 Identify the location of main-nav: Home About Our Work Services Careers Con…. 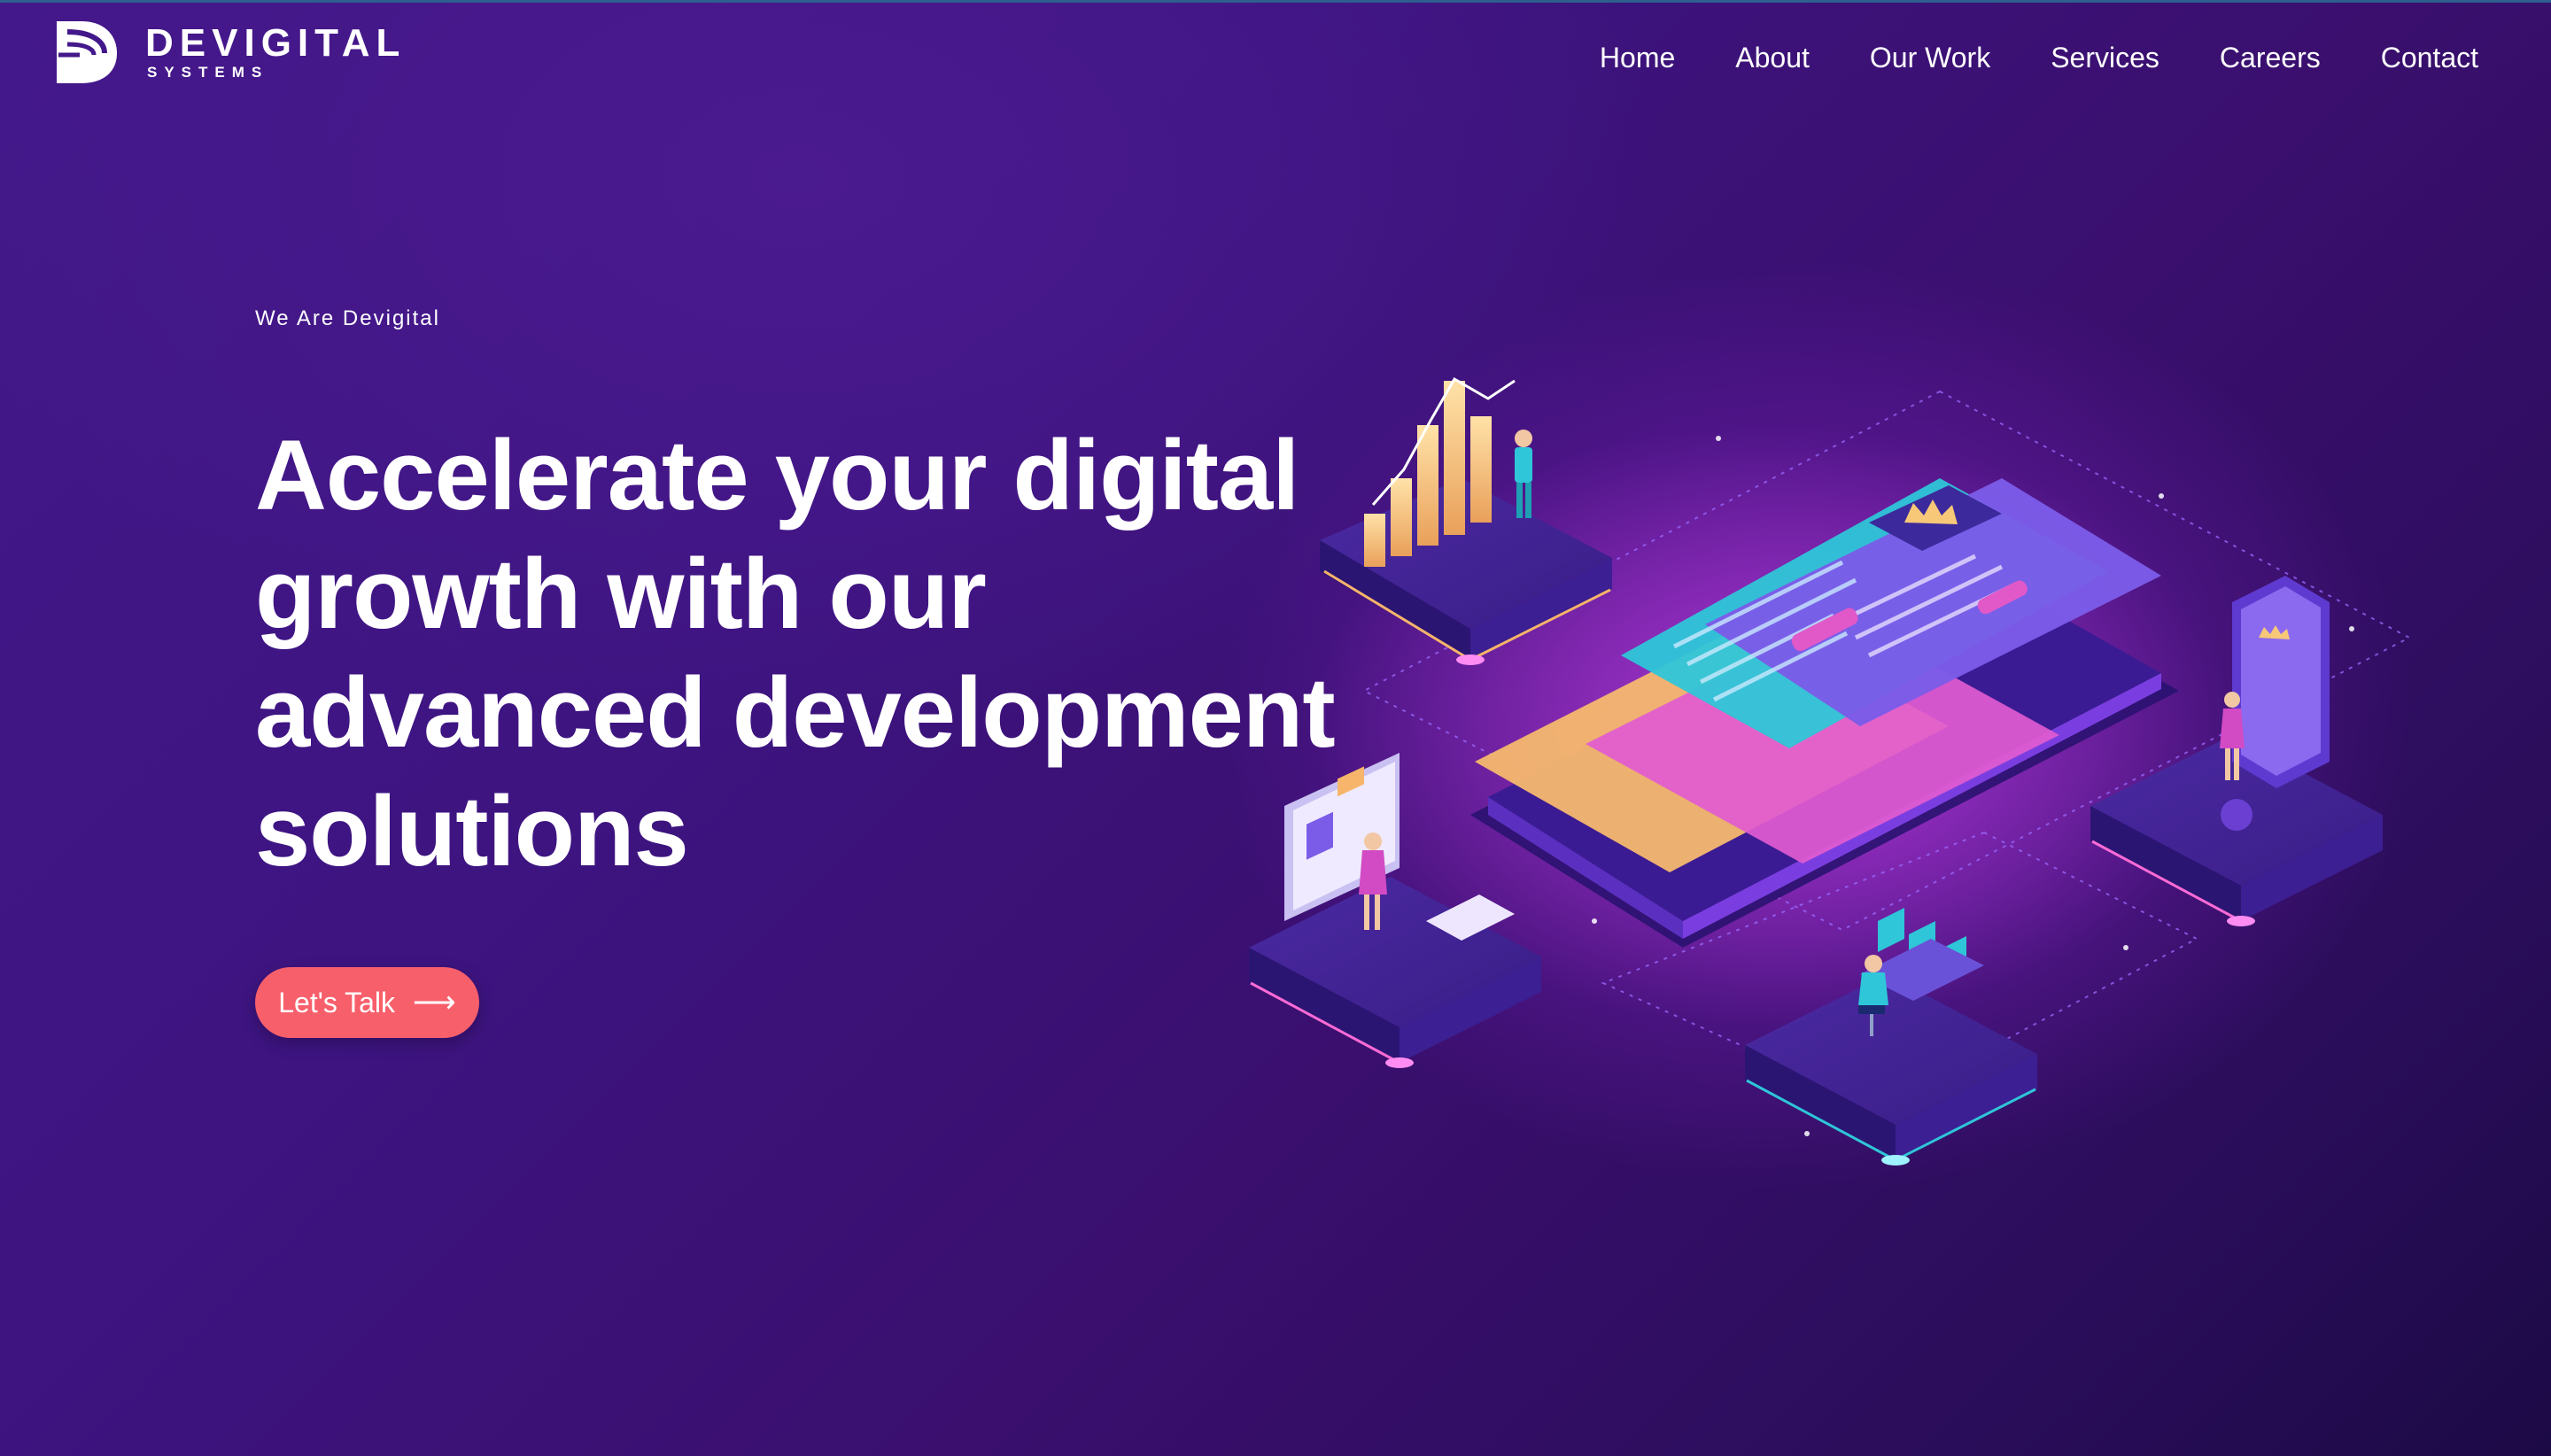
(2008, 58).